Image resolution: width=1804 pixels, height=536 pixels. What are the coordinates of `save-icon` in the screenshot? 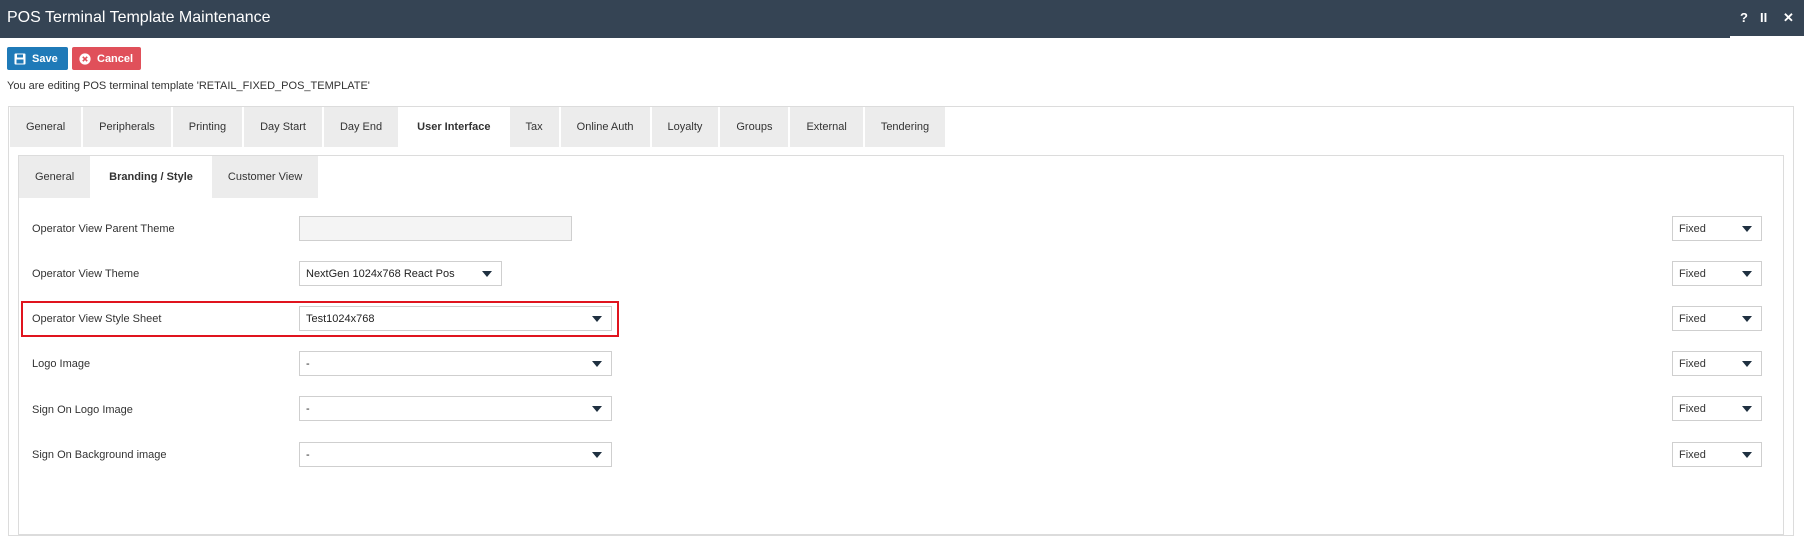 It's located at (20, 58).